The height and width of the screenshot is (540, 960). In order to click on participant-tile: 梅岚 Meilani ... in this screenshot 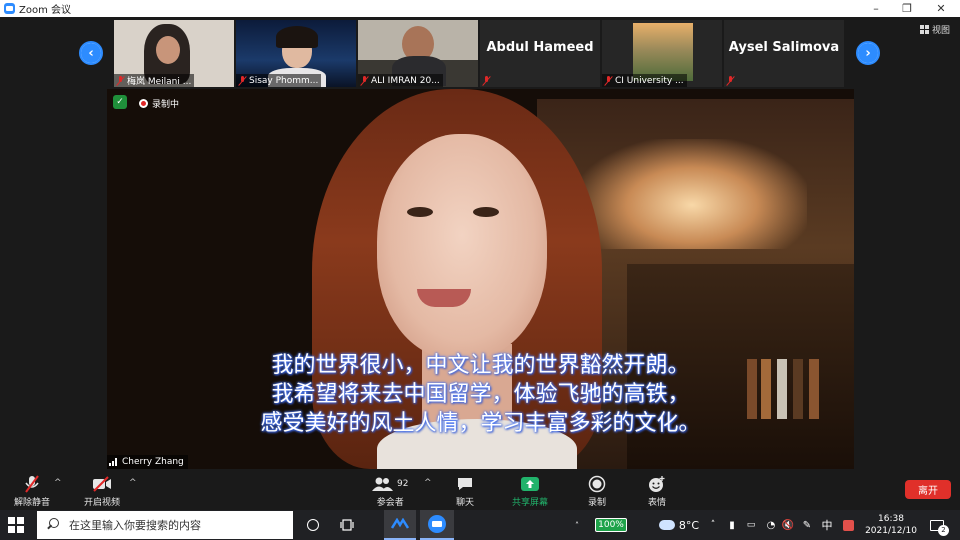, I will do `click(174, 53)`.